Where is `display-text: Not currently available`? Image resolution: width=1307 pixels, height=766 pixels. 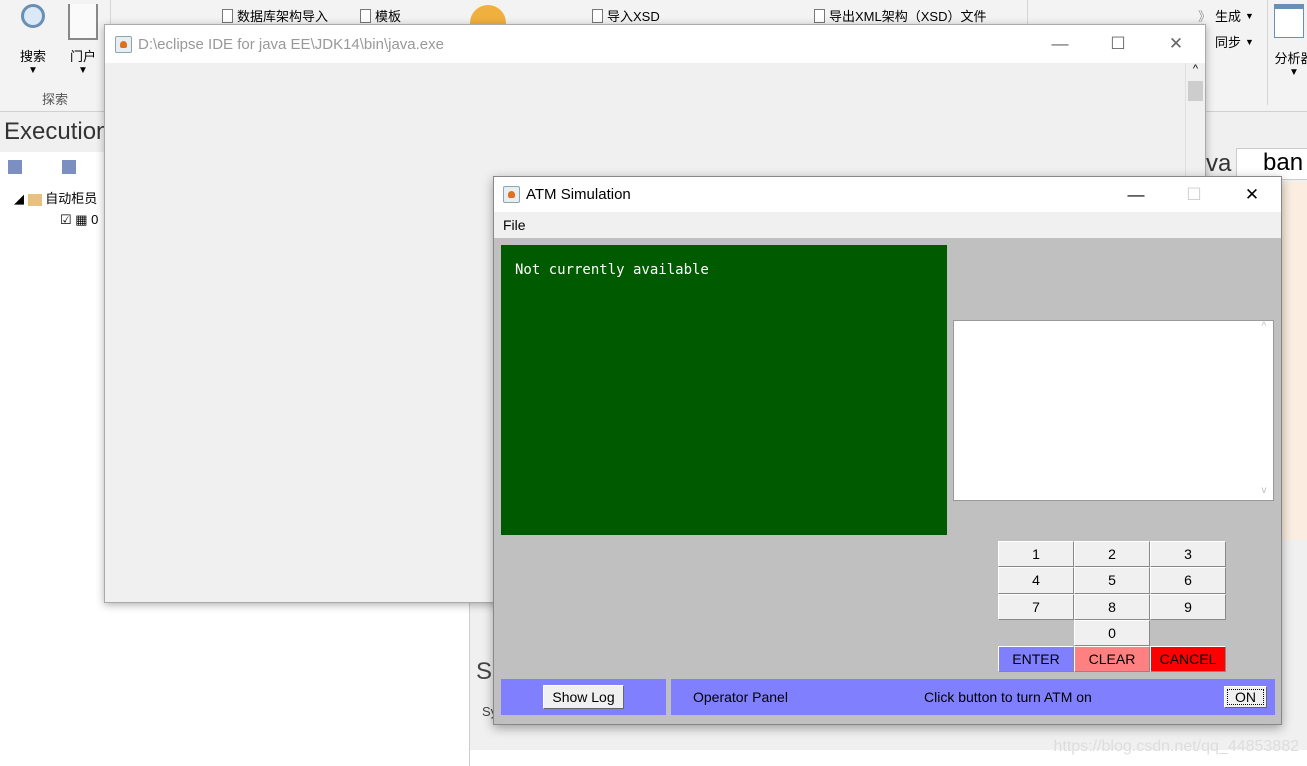 display-text: Not currently available is located at coordinates (612, 270).